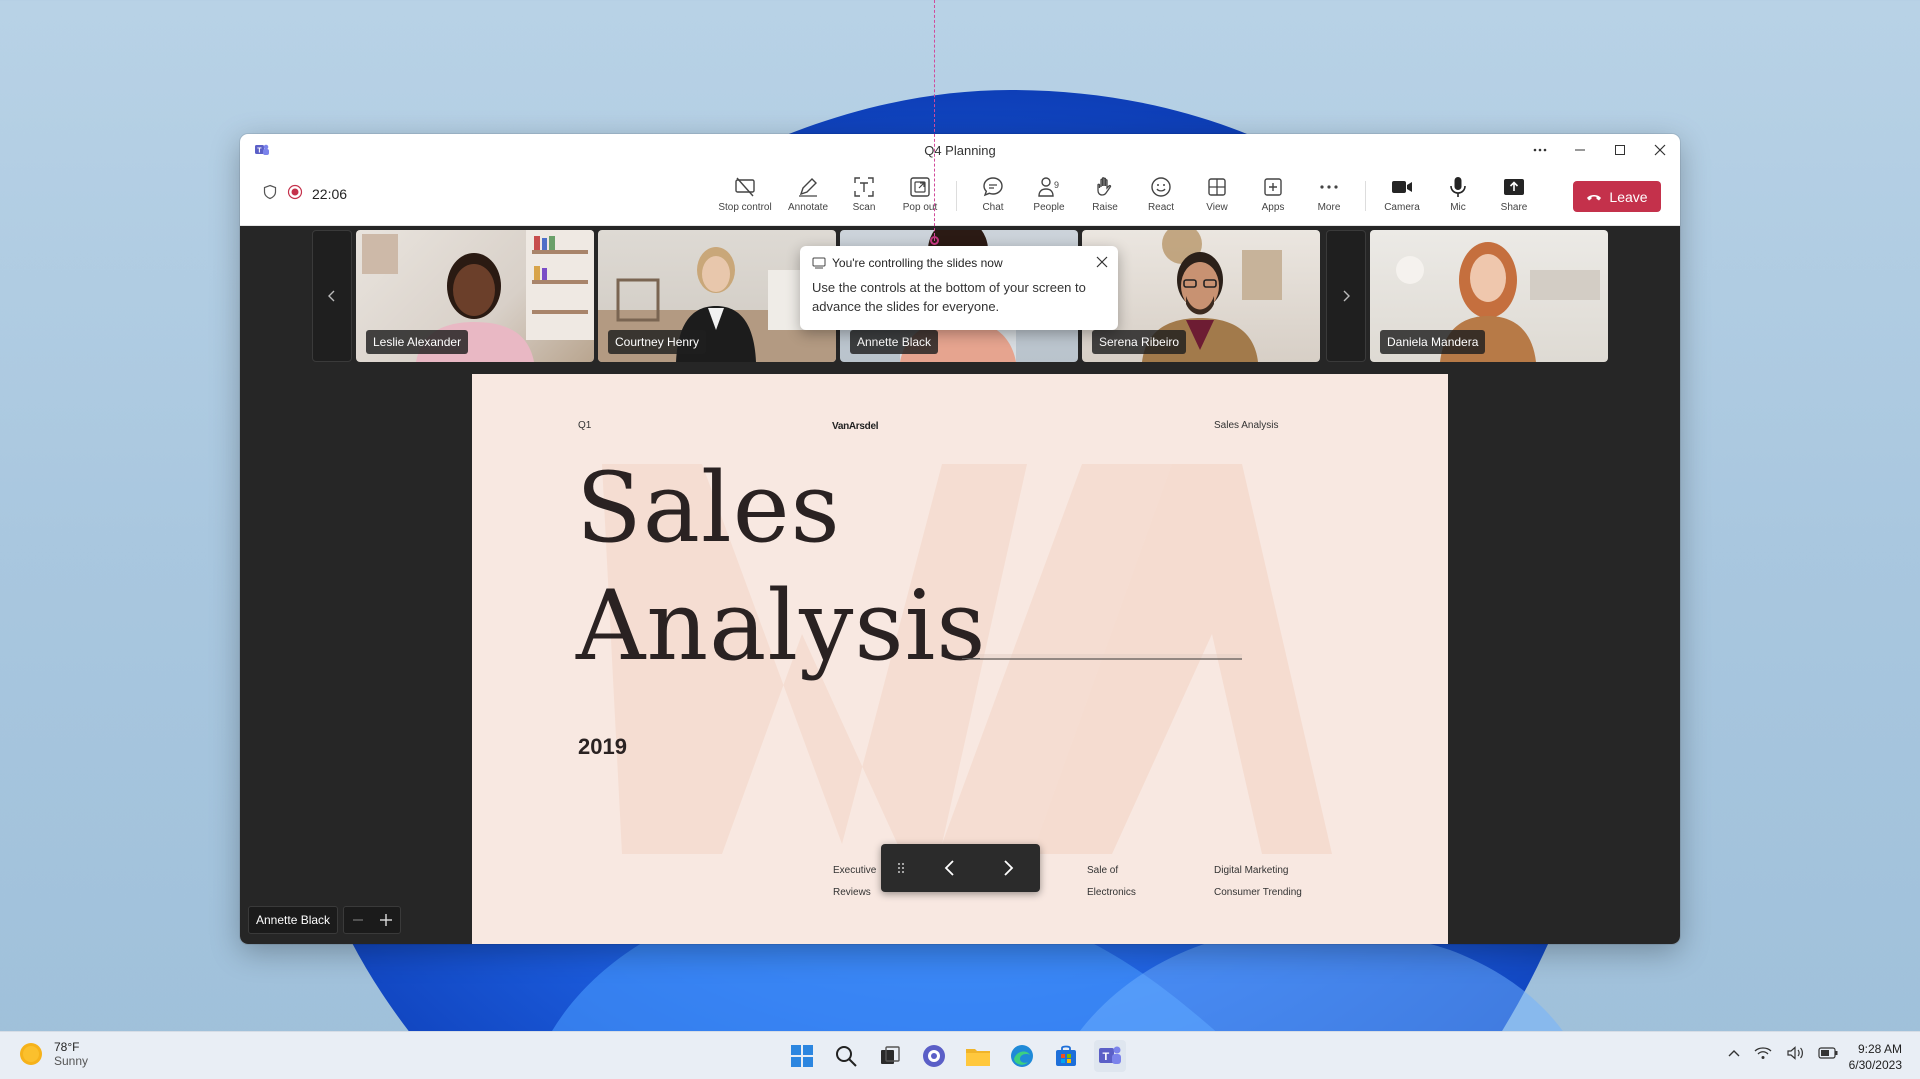 This screenshot has width=1920, height=1079. What do you see at coordinates (1875, 1057) in the screenshot?
I see `clock: 9:28 AM 6/30/2023` at bounding box center [1875, 1057].